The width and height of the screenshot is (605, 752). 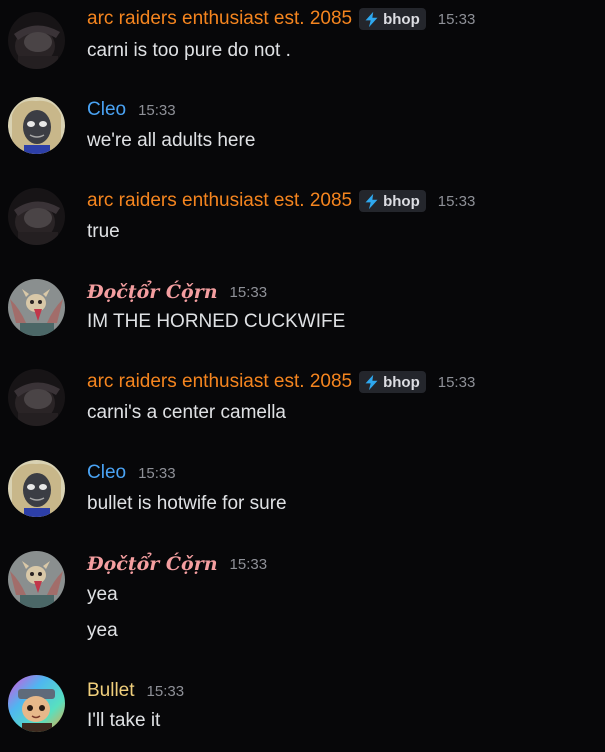 What do you see at coordinates (189, 50) in the screenshot?
I see `message-text: carni is too pure do not .` at bounding box center [189, 50].